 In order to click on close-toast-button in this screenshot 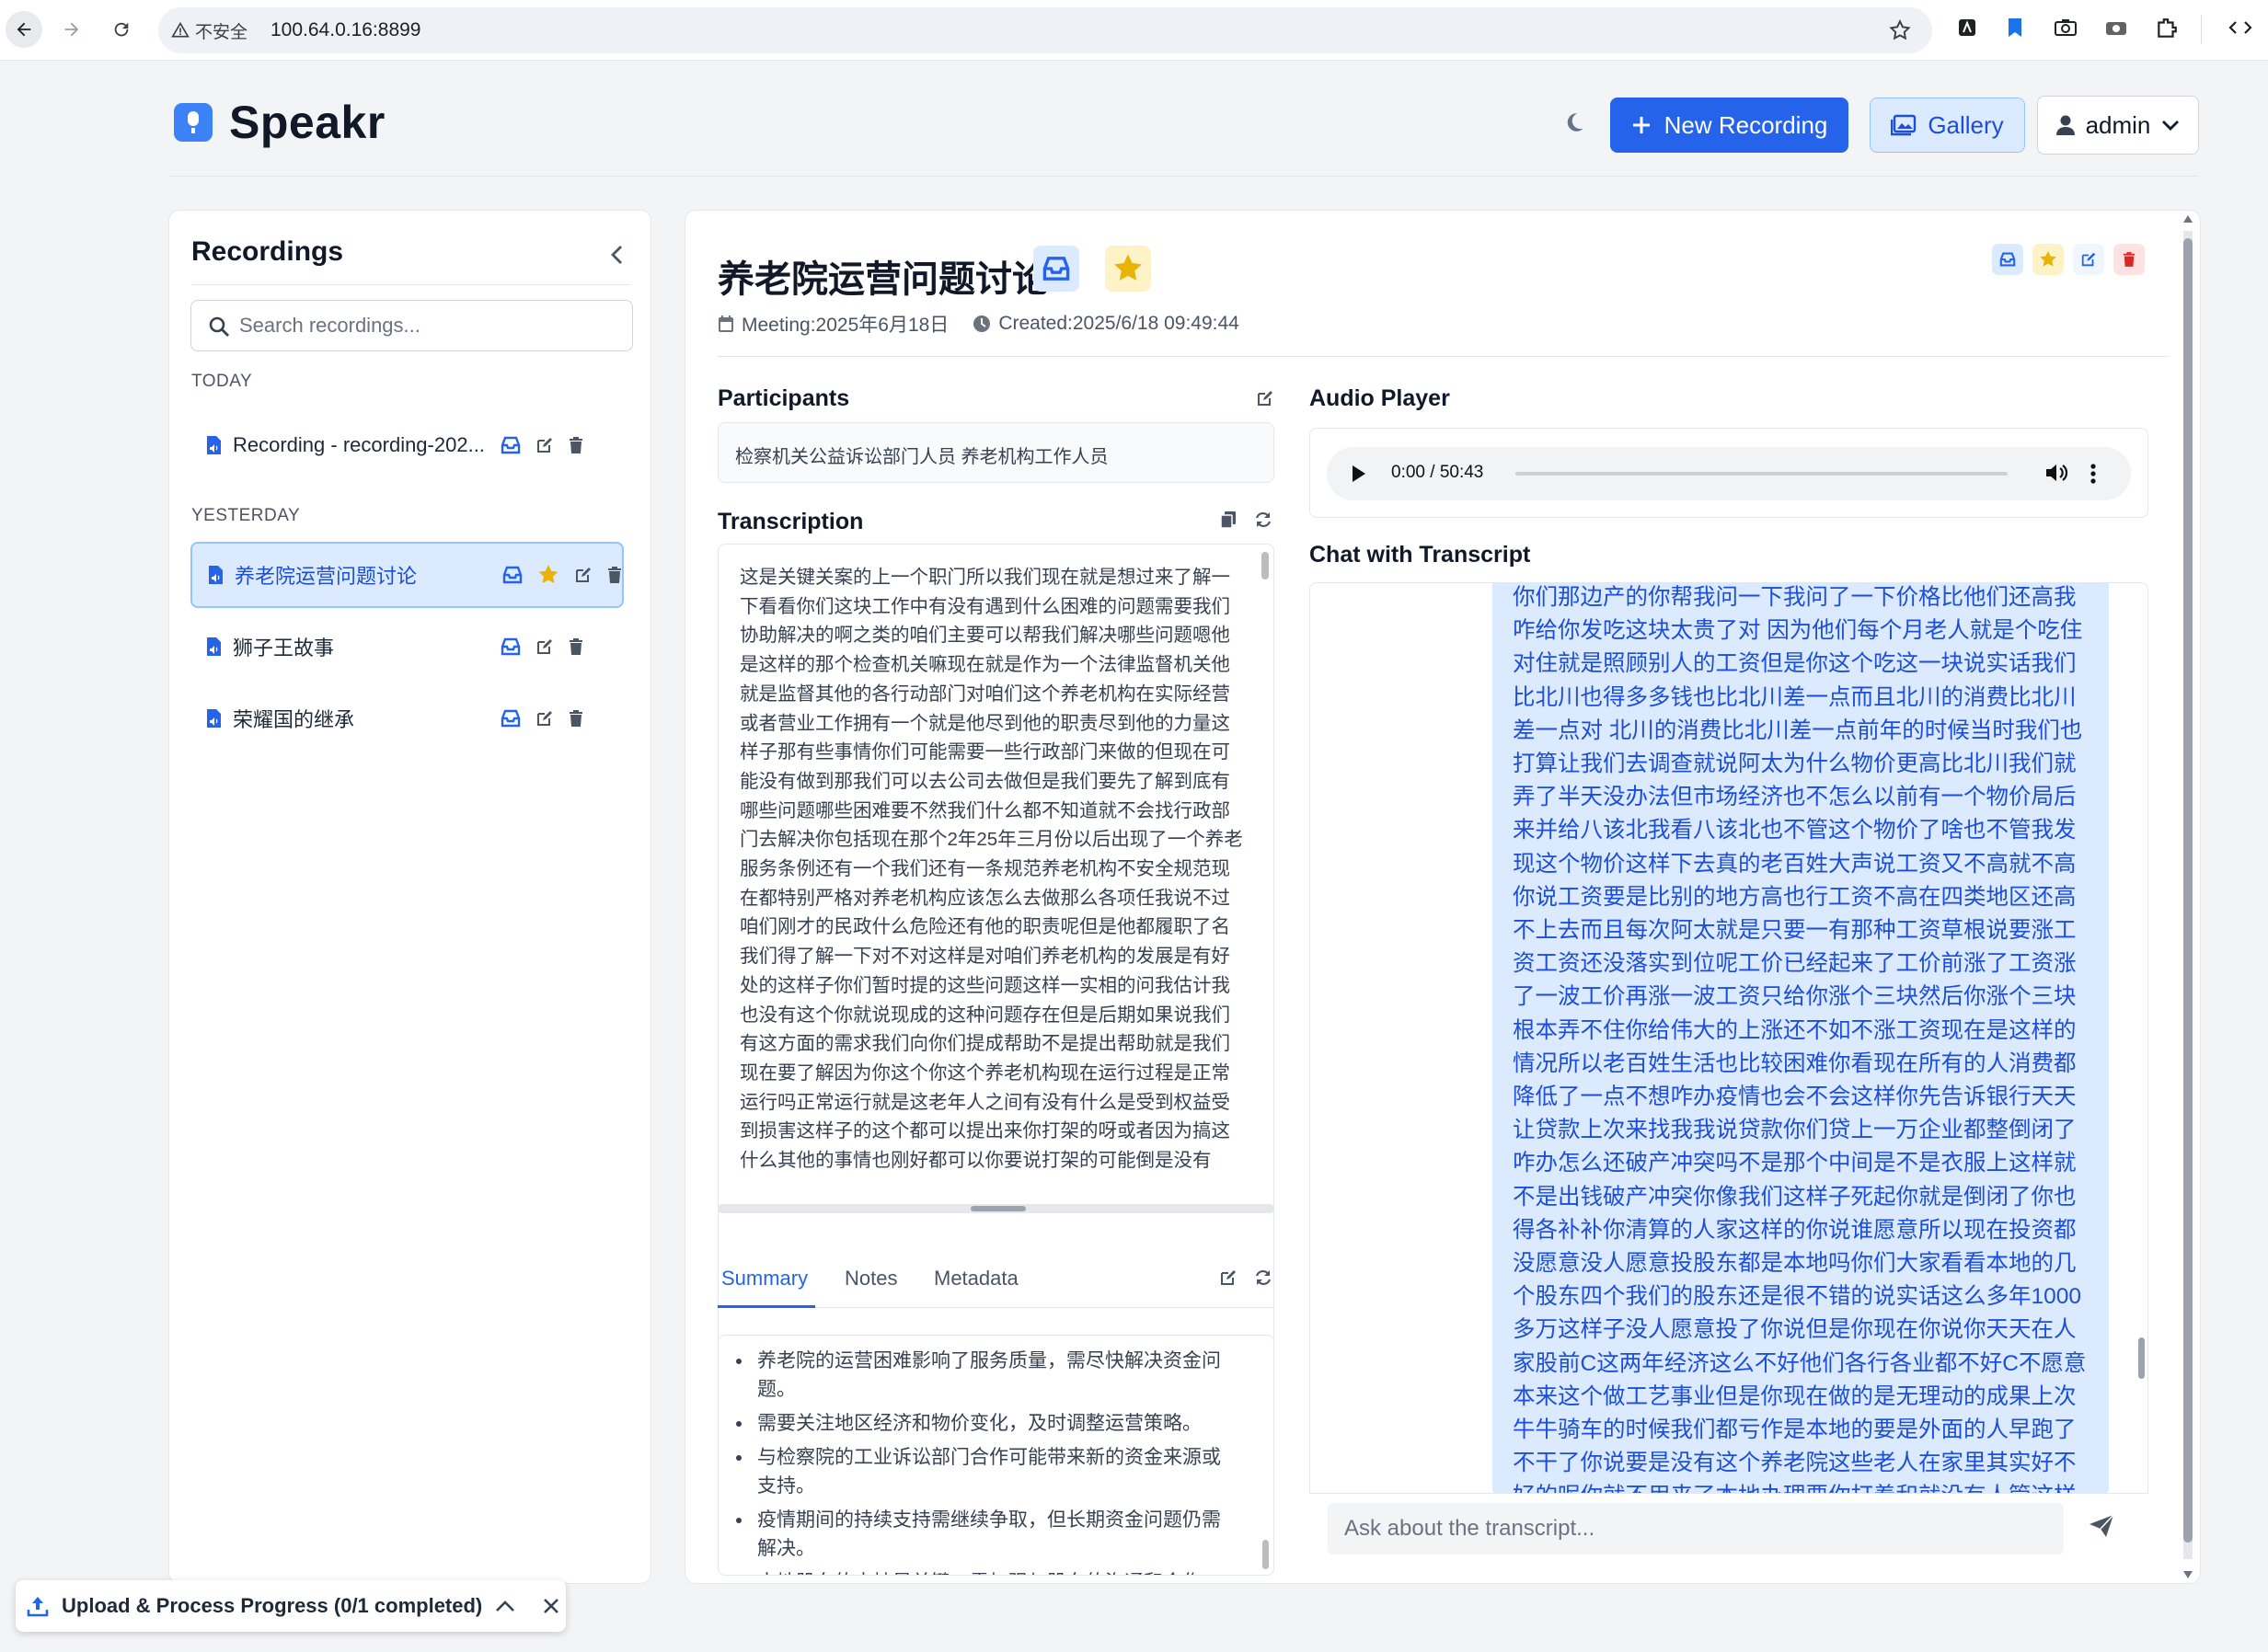, I will do `click(551, 1606)`.